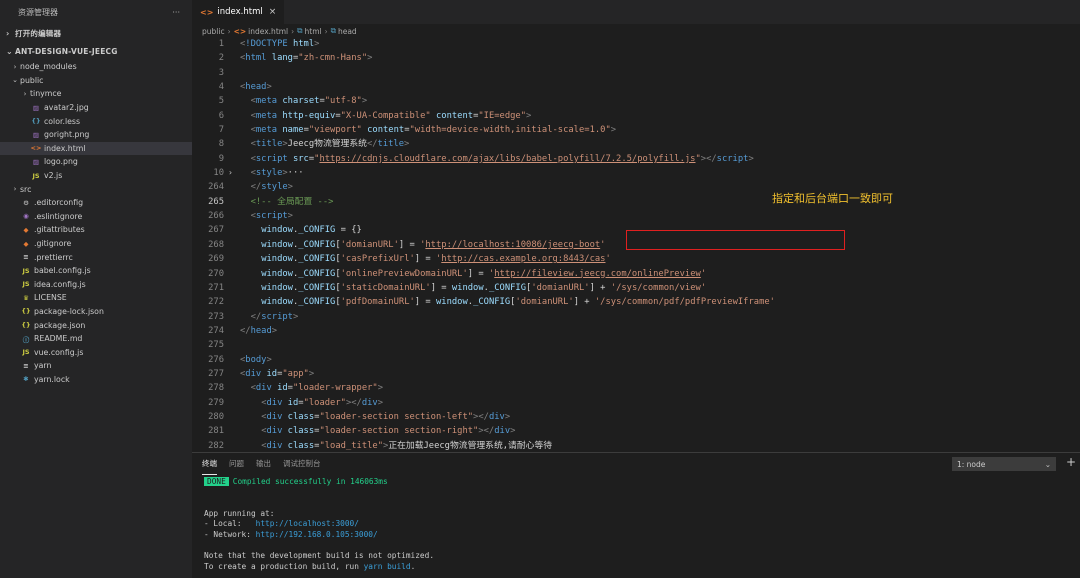 This screenshot has height=578, width=1080. What do you see at coordinates (58, 216) in the screenshot?
I see `file-tree-label: .eslintignore` at bounding box center [58, 216].